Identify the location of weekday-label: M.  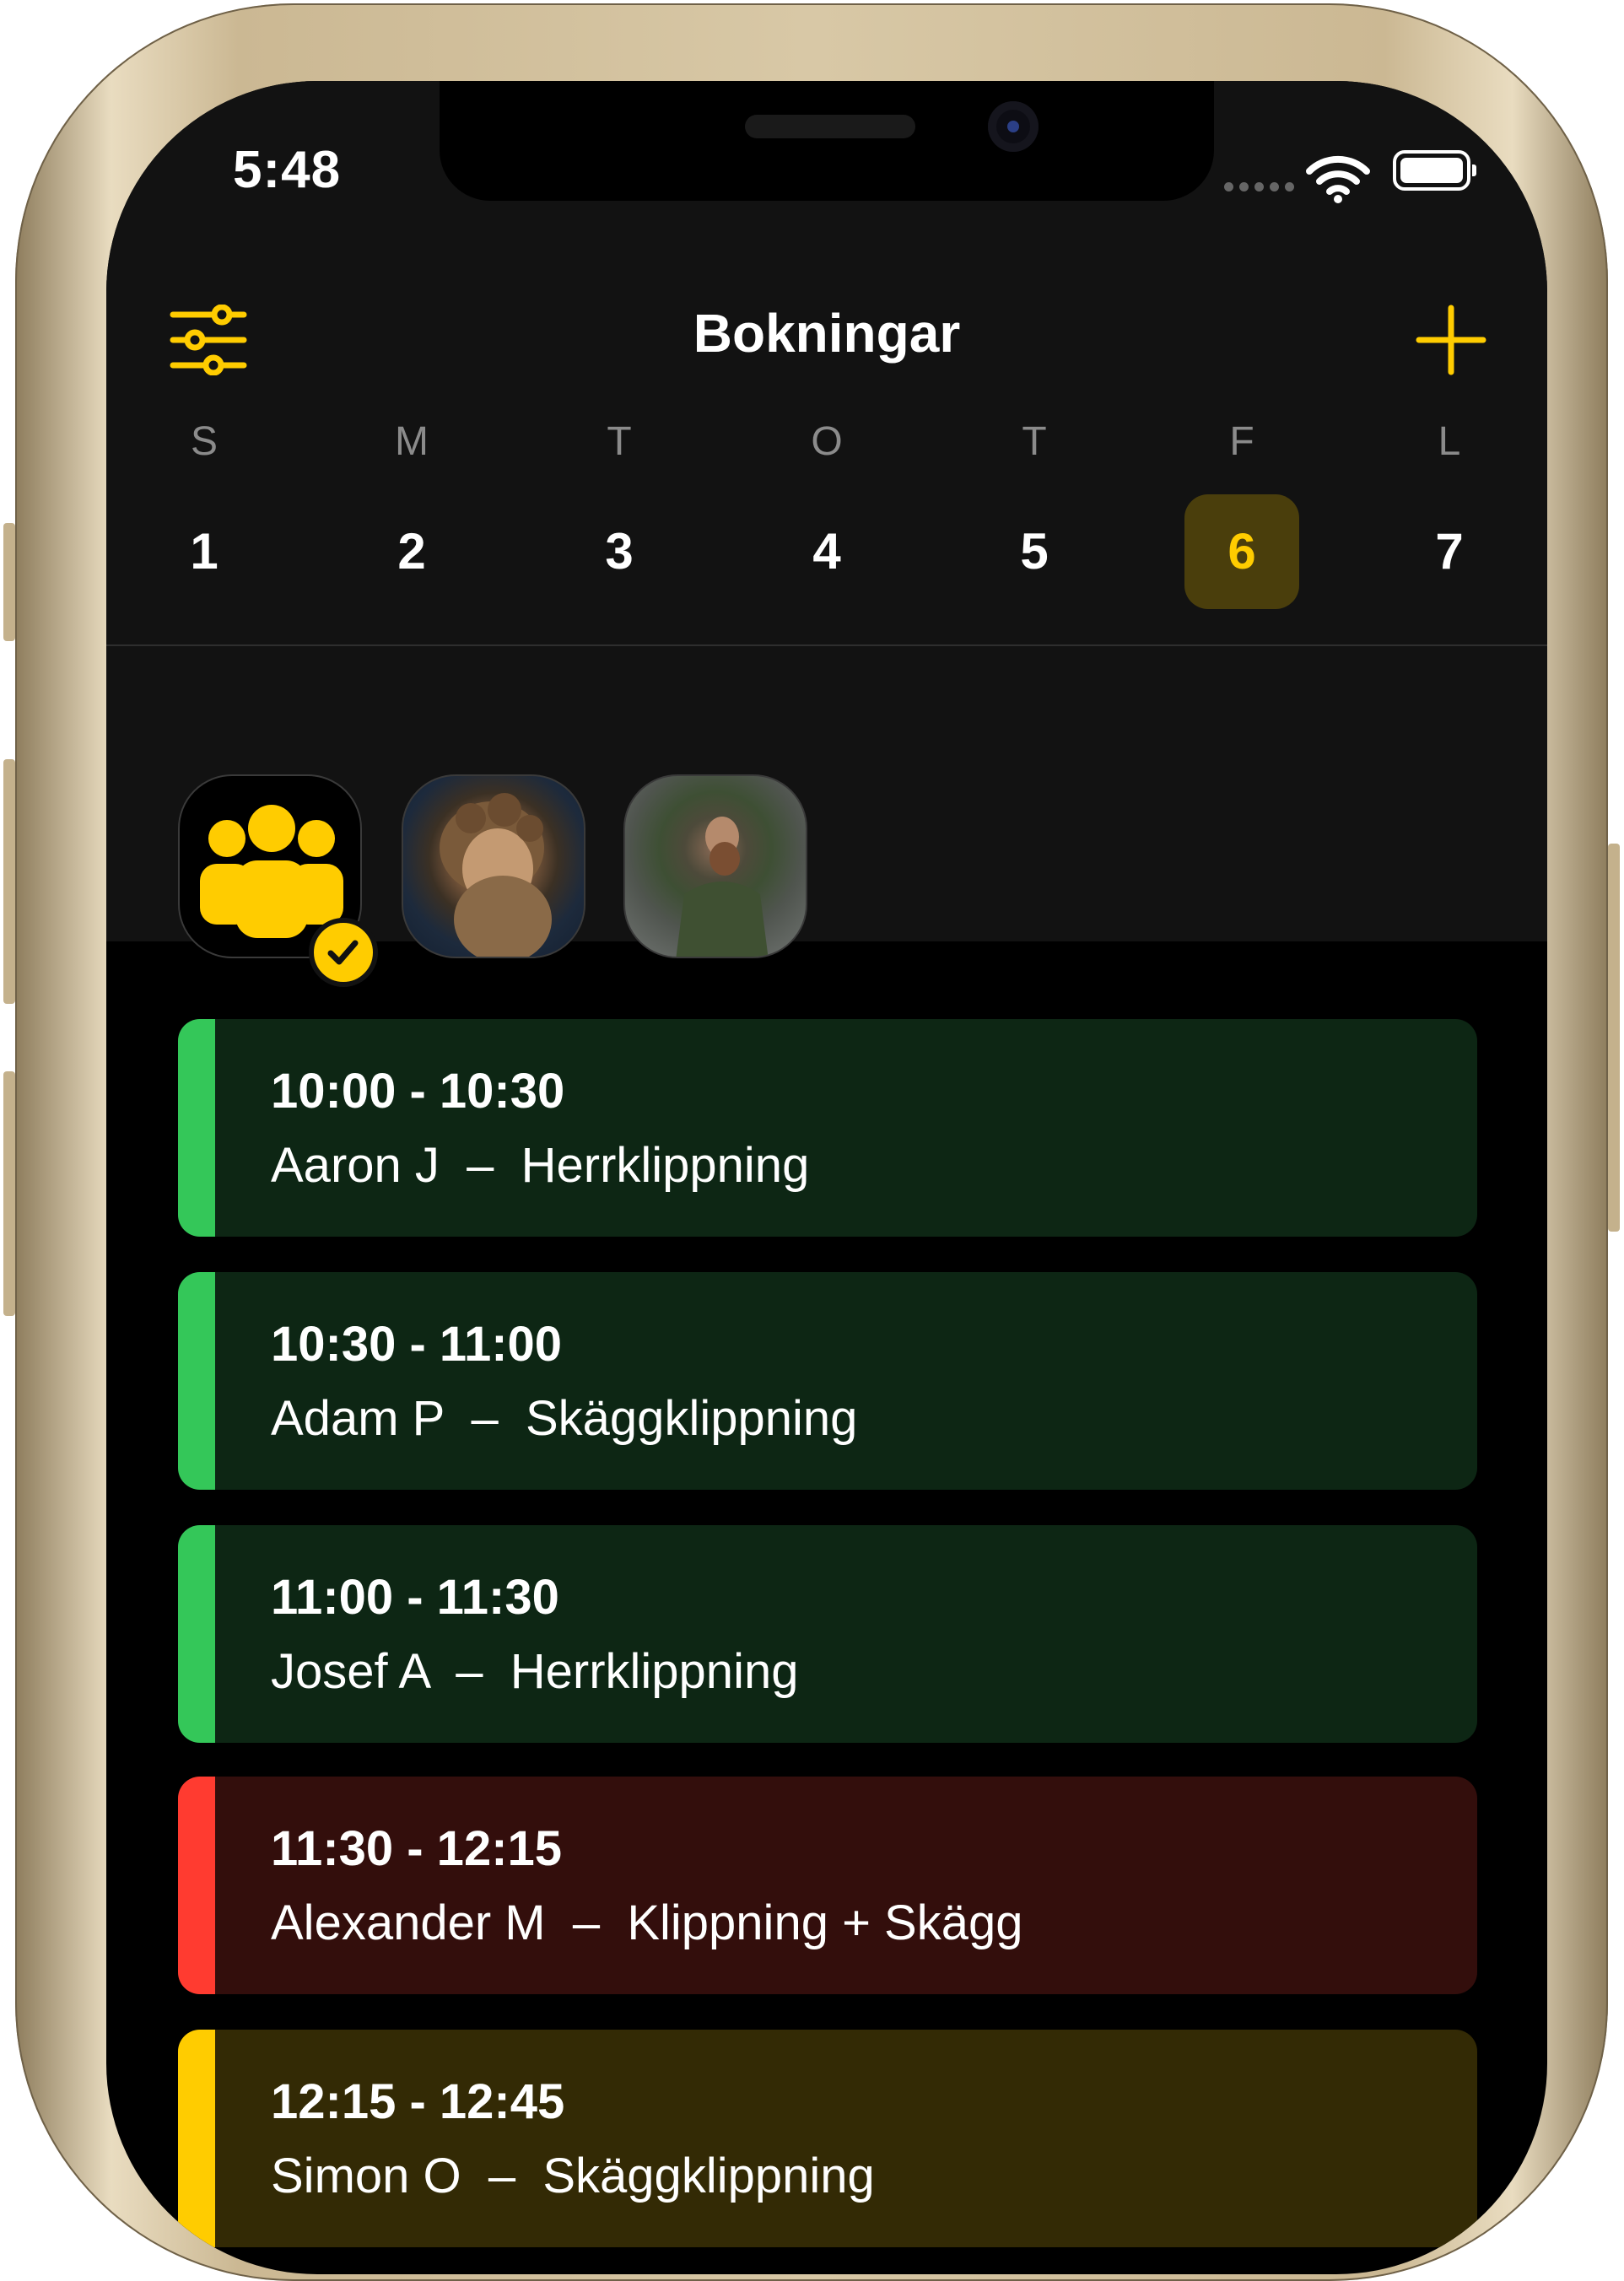
(412, 441).